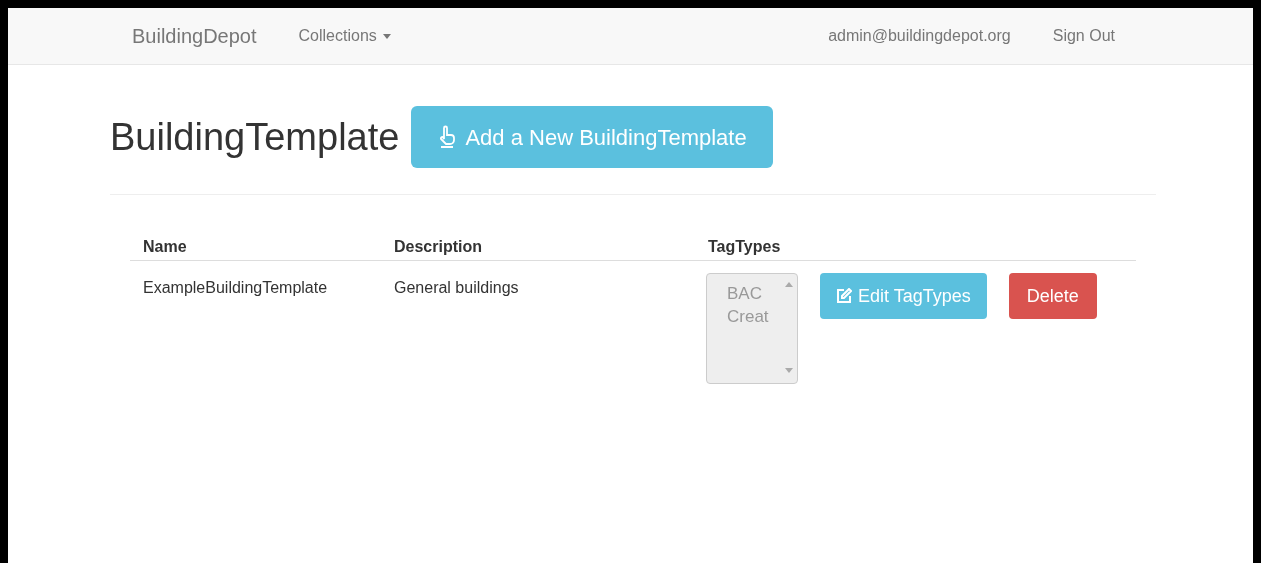 This screenshot has height=563, width=1261. I want to click on table-cell-text: ExampleBuildingTemplate, so click(235, 288).